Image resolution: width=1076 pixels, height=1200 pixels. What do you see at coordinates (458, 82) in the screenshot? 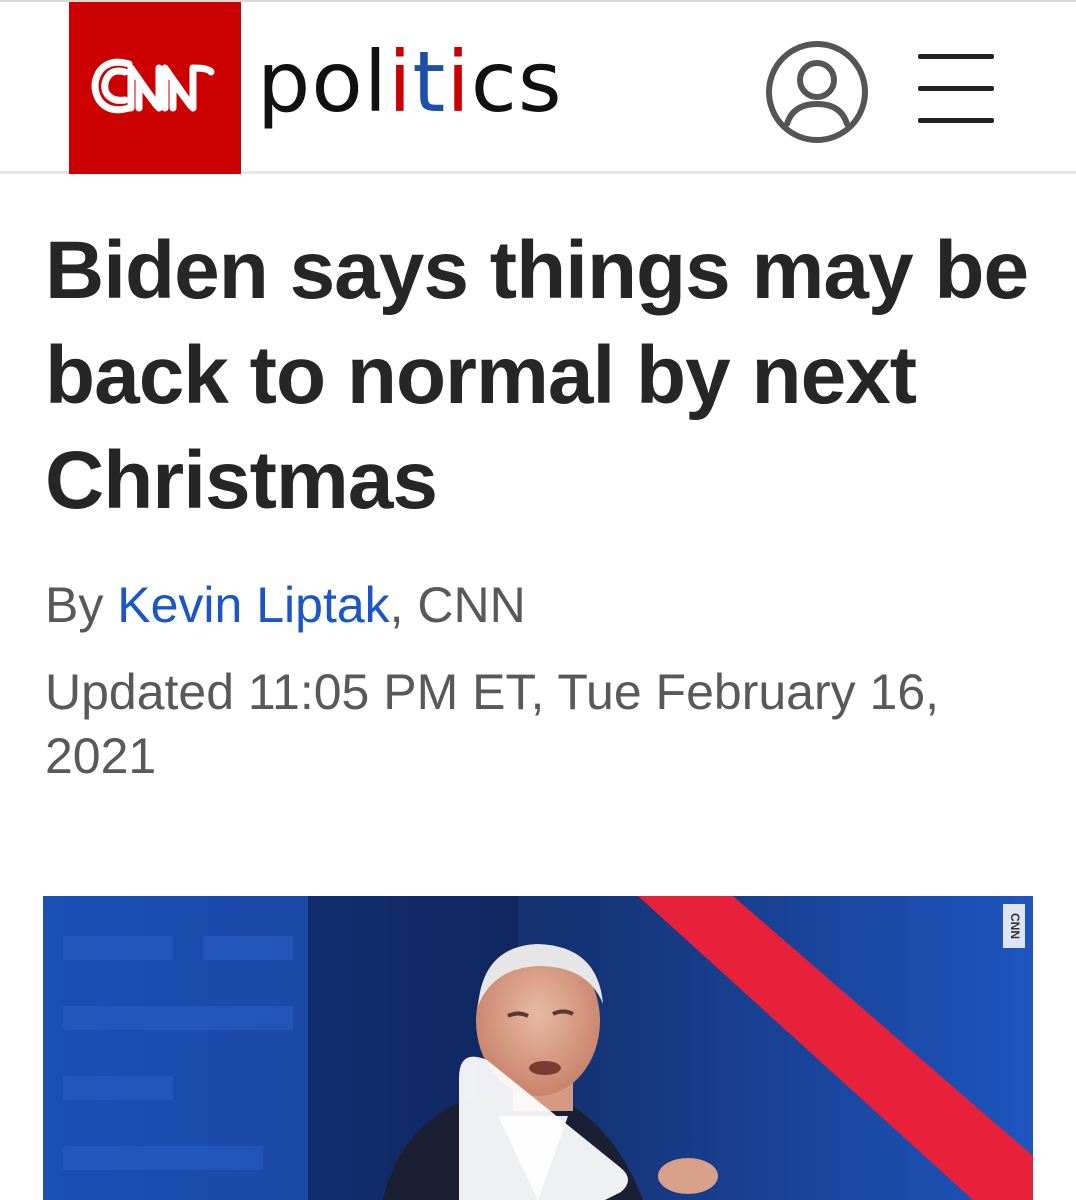
I see `section-title-part-red-i2: i` at bounding box center [458, 82].